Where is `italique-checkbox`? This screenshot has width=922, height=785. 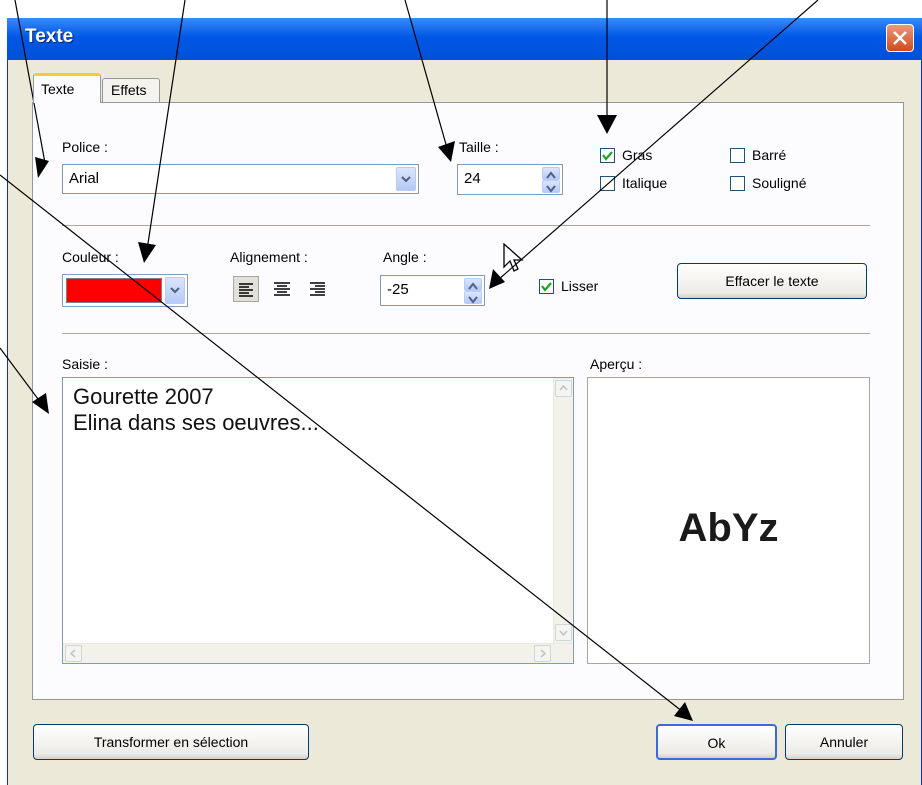
italique-checkbox is located at coordinates (607, 183).